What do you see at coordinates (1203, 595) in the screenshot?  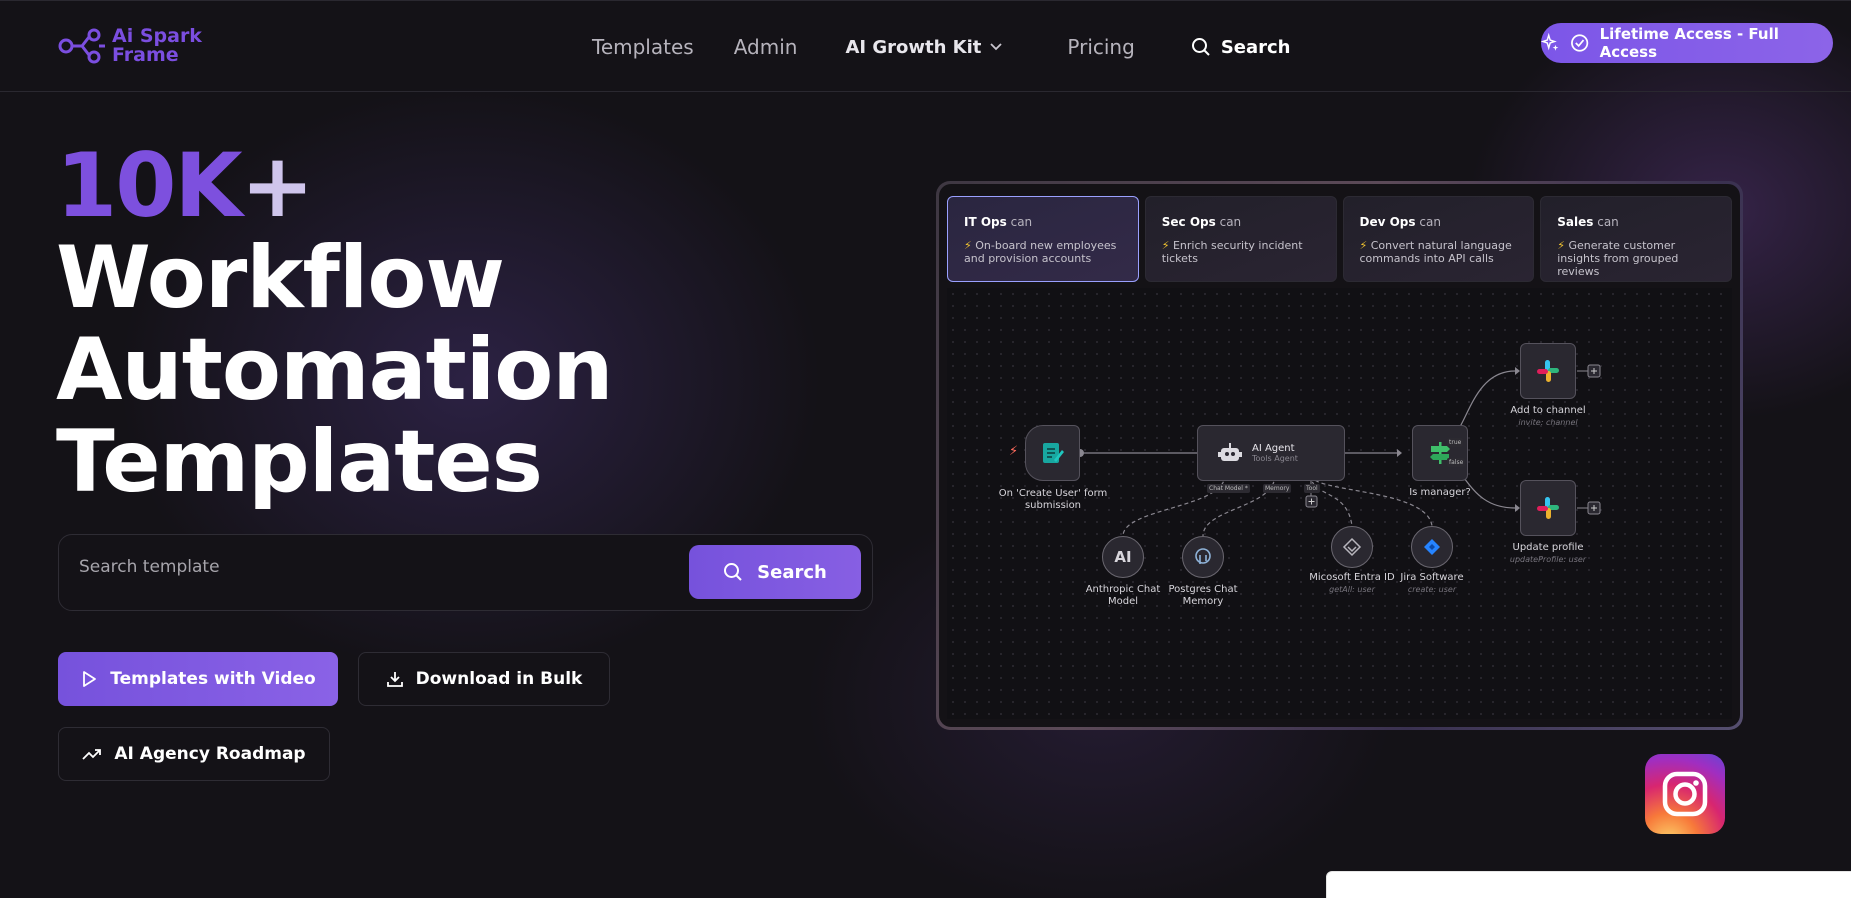 I see `node-postgres-label: Postgres Chat Memory` at bounding box center [1203, 595].